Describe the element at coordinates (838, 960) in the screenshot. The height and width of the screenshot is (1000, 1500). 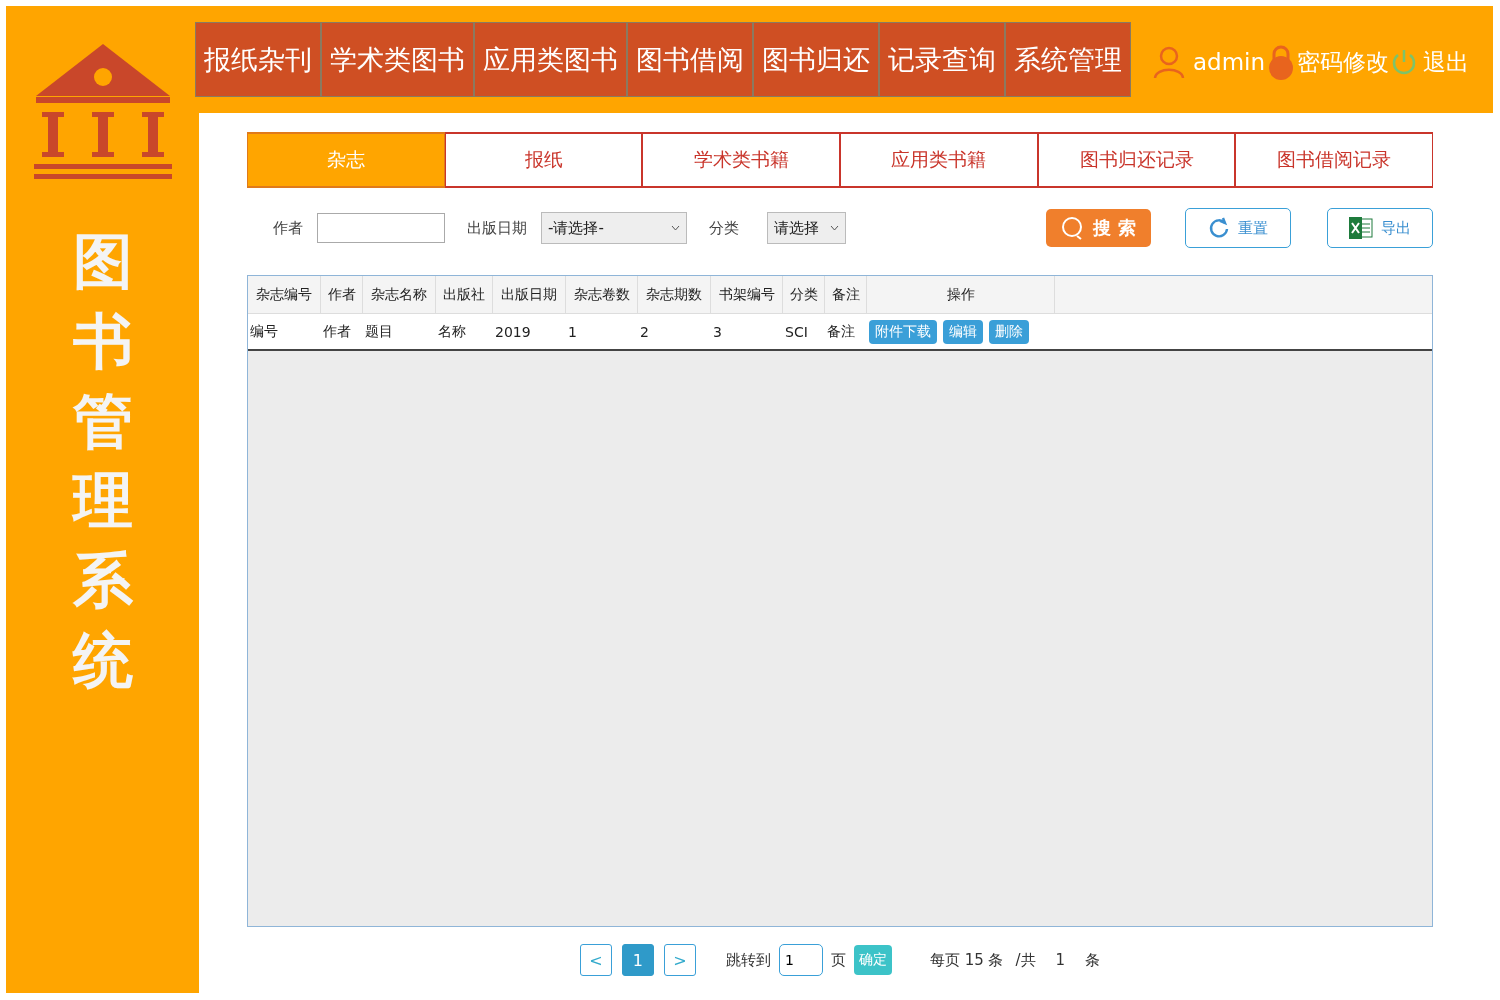
I see `page-unit: 页` at that location.